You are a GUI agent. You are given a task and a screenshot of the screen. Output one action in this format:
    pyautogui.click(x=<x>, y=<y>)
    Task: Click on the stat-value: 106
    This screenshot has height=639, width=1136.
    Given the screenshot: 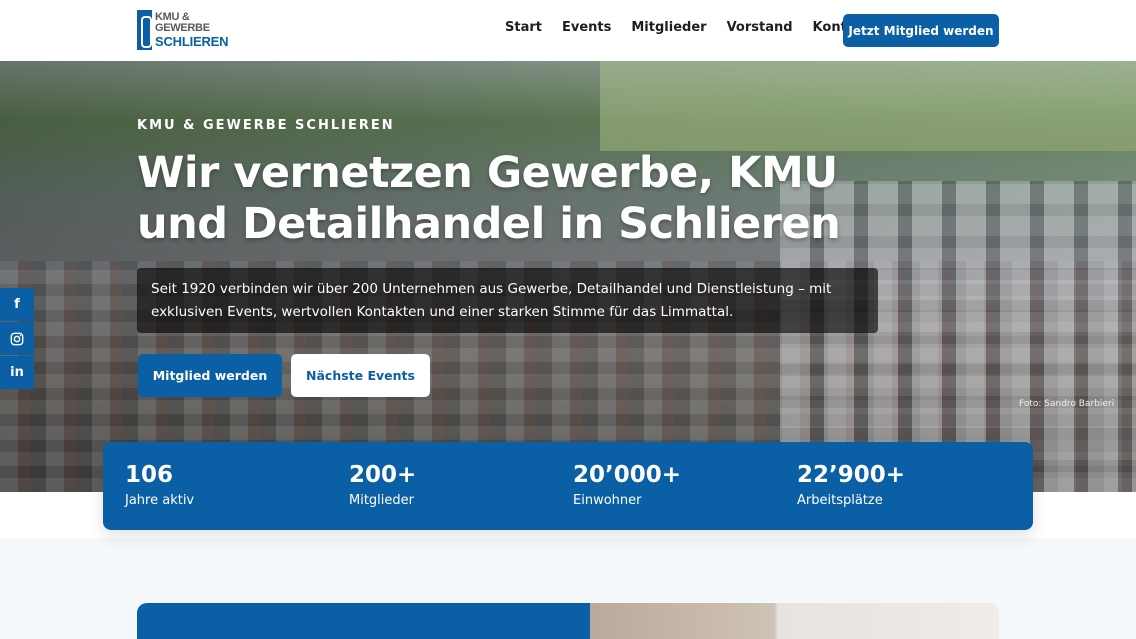 What is the action you would take?
    pyautogui.click(x=149, y=475)
    